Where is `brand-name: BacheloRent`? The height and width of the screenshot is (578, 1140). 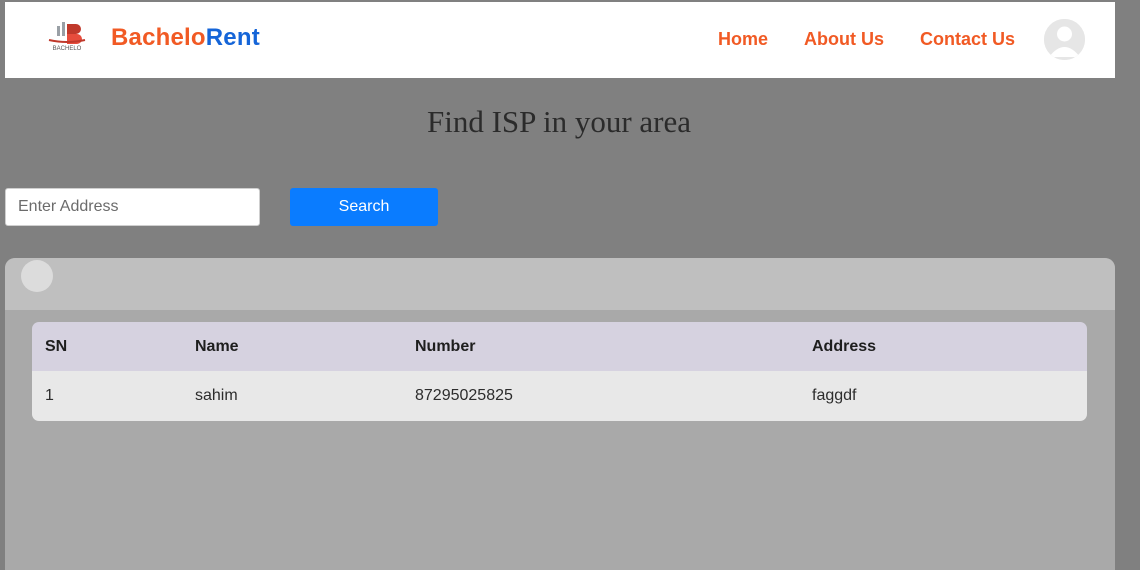
brand-name: BacheloRent is located at coordinates (185, 38).